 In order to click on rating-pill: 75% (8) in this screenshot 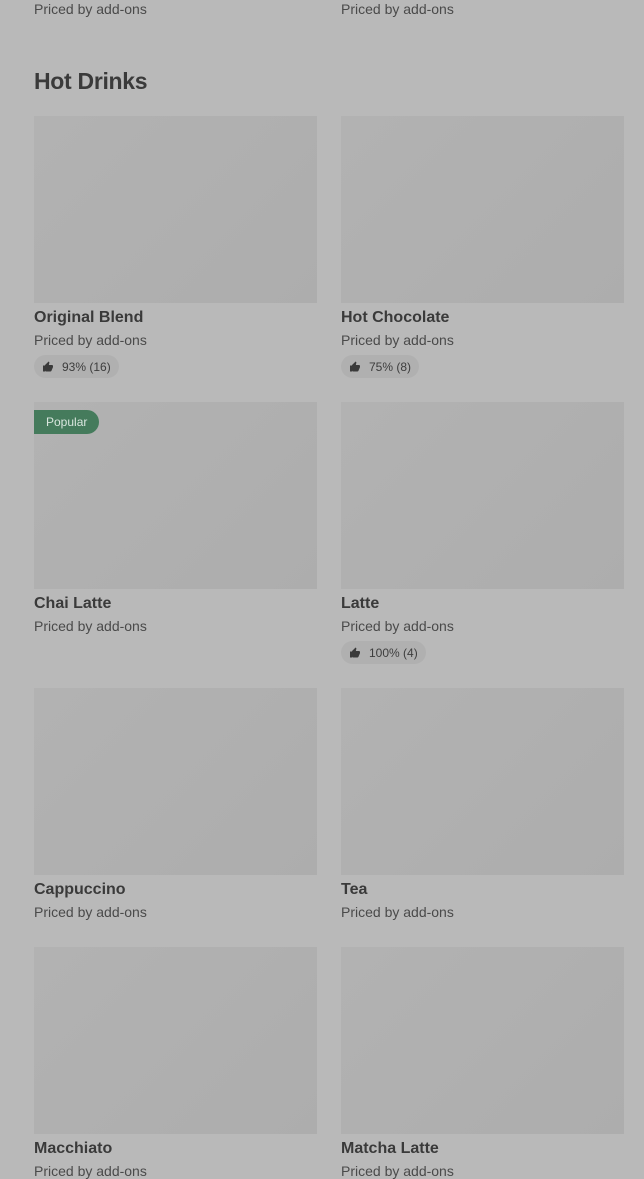, I will do `click(380, 366)`.